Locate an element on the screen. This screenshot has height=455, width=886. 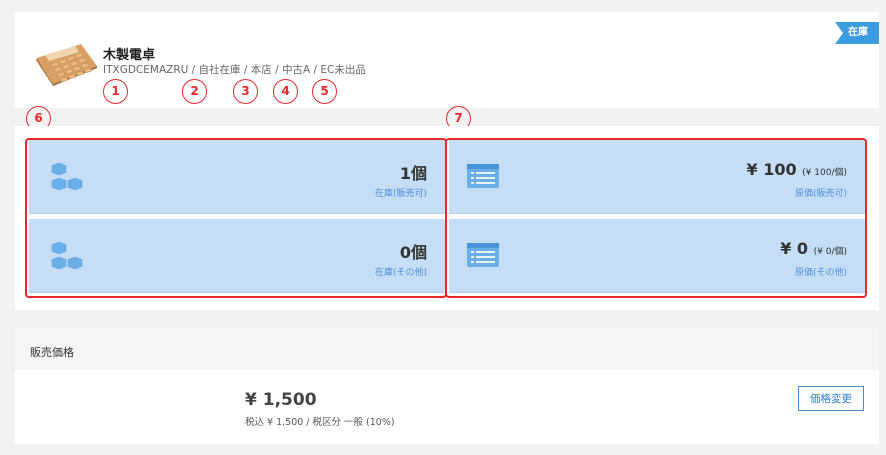
product-tag-store: 本店 is located at coordinates (261, 70).